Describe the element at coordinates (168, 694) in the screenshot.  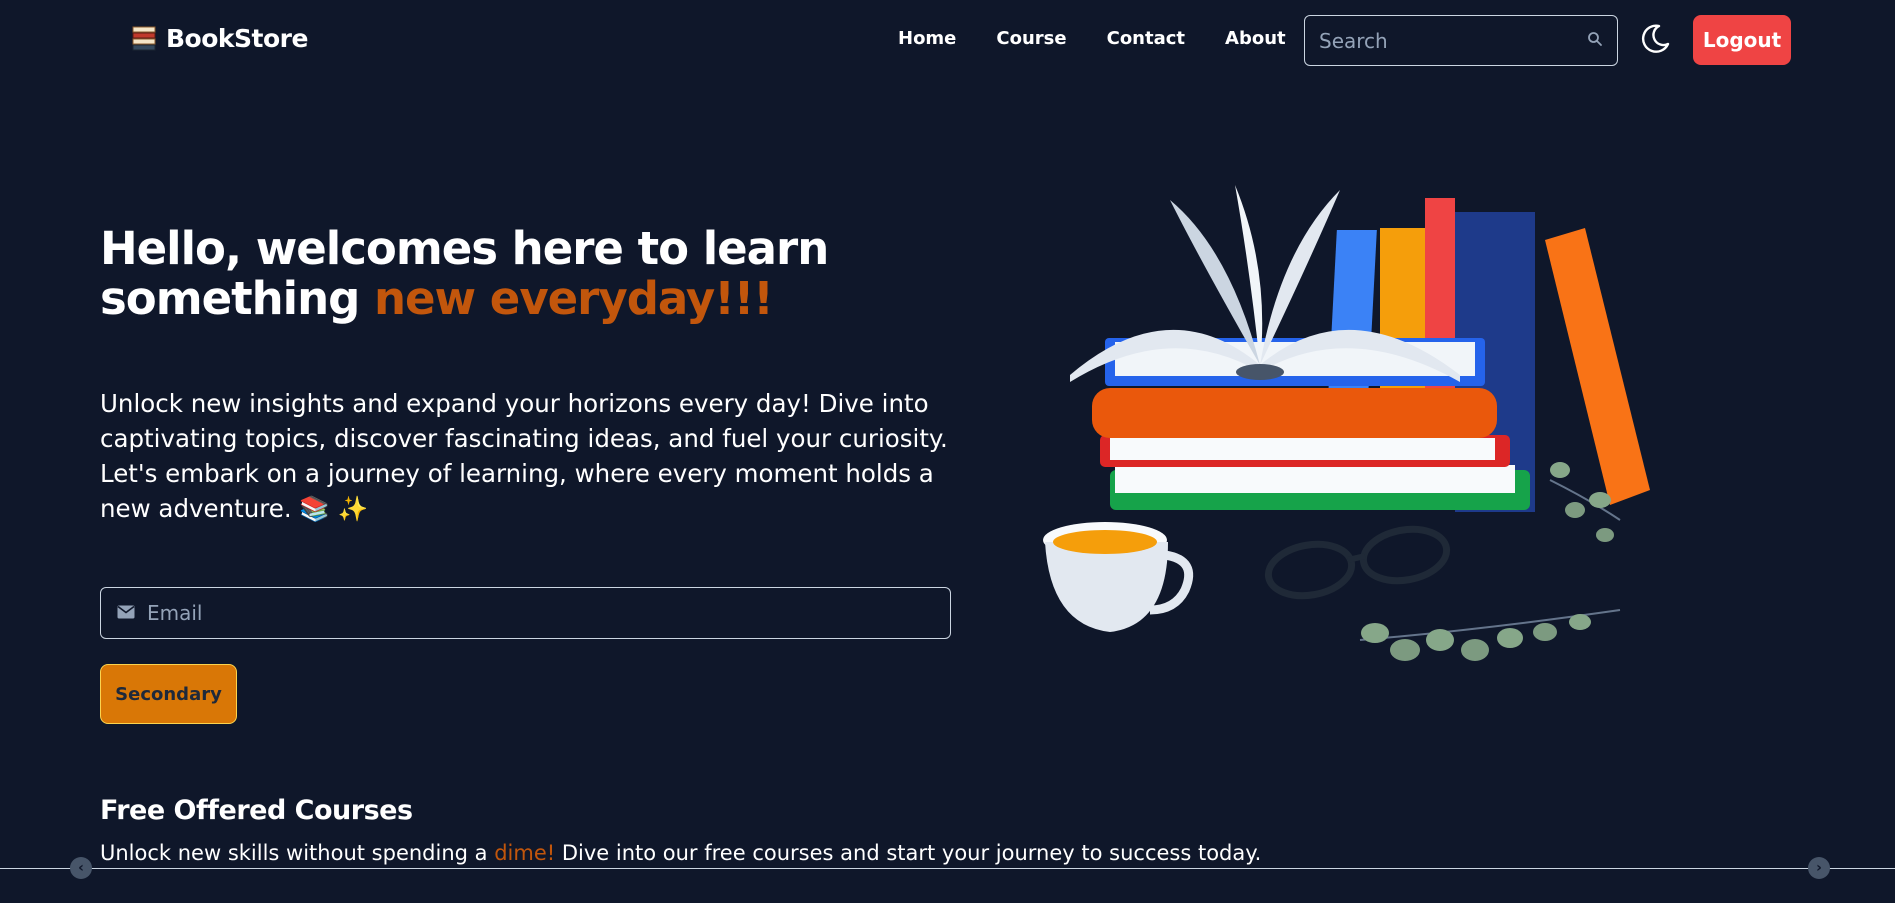
I see `secondary-button: Secondary` at that location.